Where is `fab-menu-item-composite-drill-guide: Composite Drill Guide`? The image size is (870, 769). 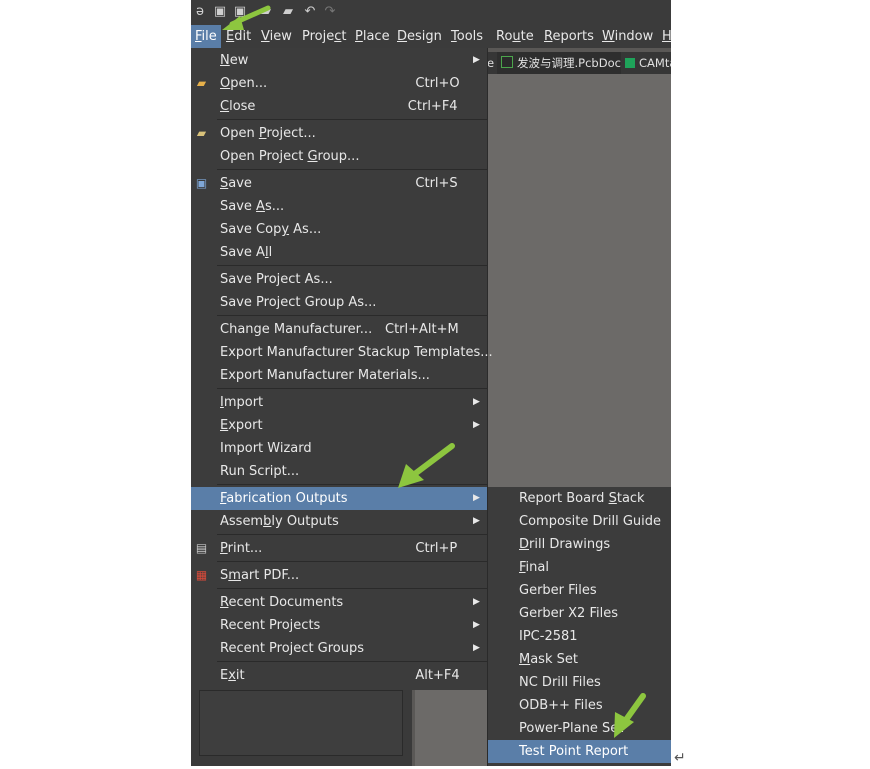 fab-menu-item-composite-drill-guide: Composite Drill Guide is located at coordinates (579, 521).